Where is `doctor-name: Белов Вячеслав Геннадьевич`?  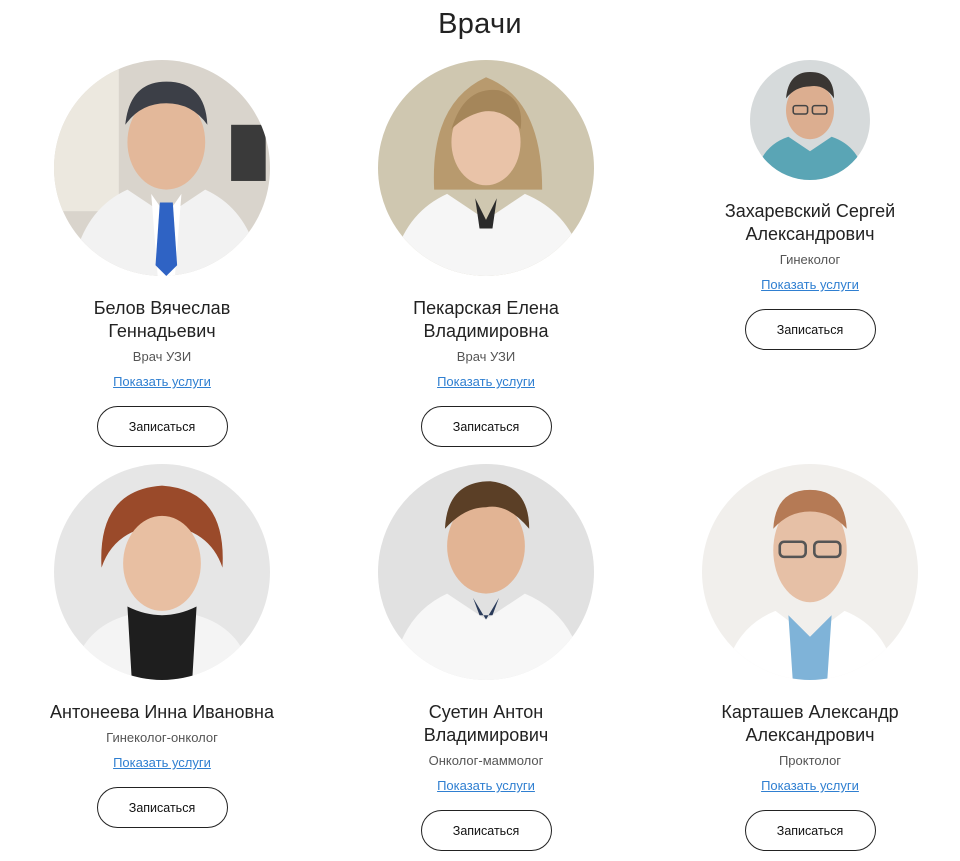
doctor-name: Белов Вячеслав Геннадьевич is located at coordinates (162, 320).